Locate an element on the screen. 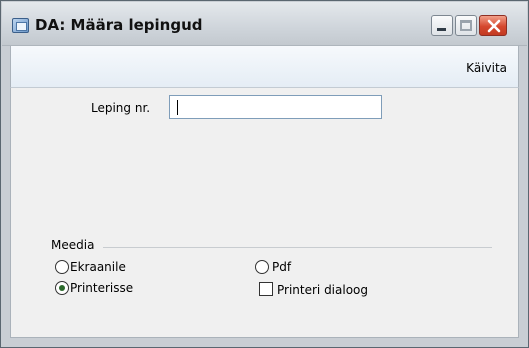 The image size is (529, 348). radio-pdf-label: Pdf is located at coordinates (281, 267).